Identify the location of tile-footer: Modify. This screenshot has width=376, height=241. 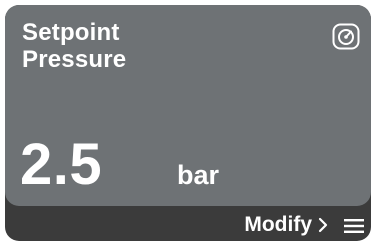
(188, 223).